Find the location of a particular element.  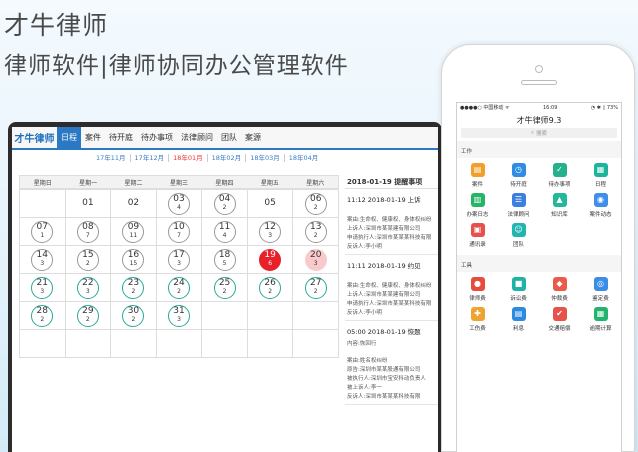

calendar-day-cell: 14 3 is located at coordinates (43, 260).